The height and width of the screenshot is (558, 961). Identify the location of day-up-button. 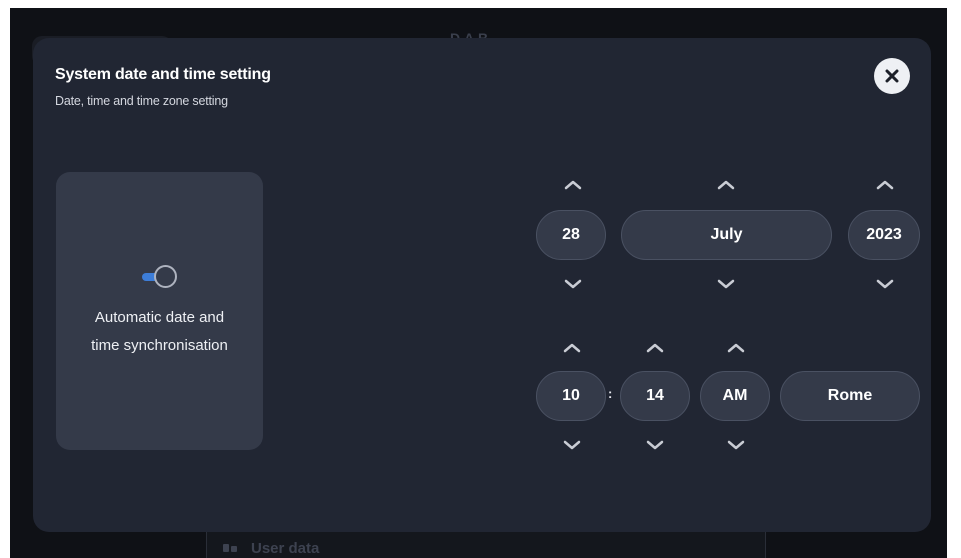
(573, 185).